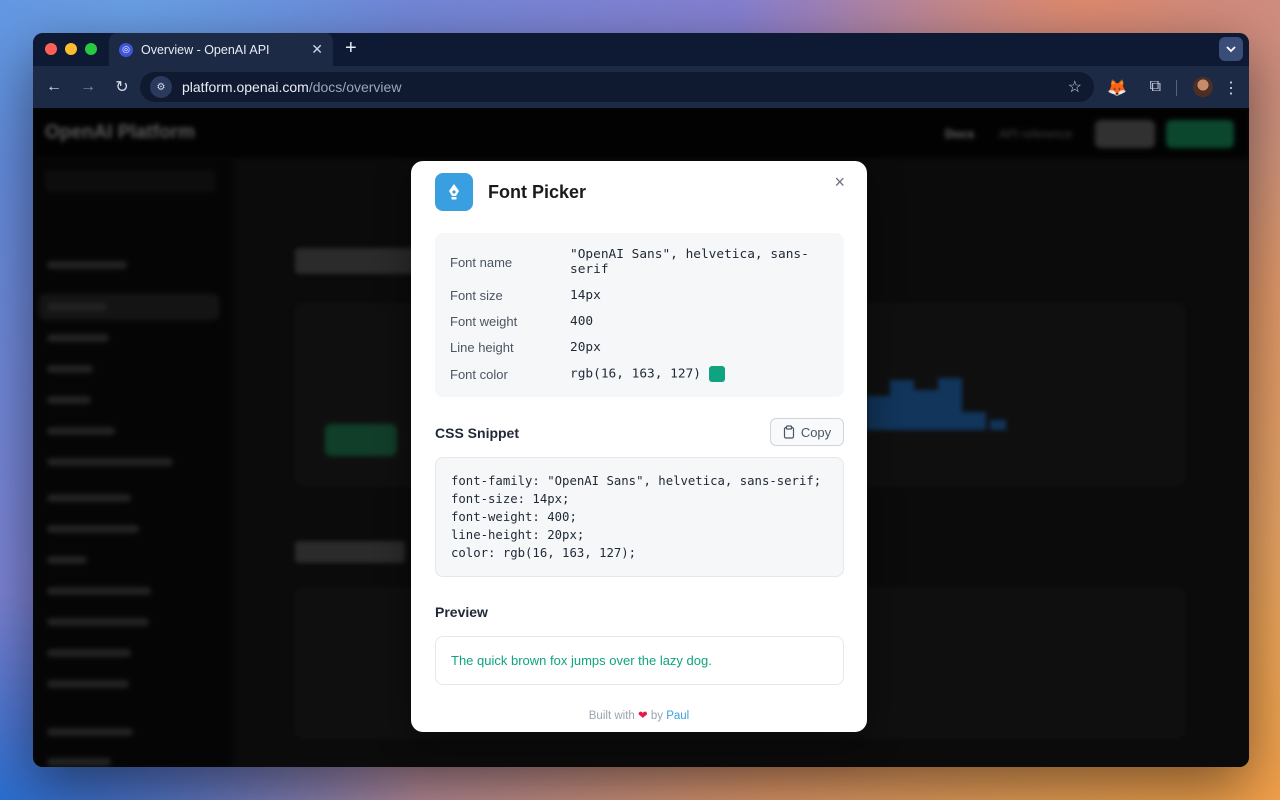 The width and height of the screenshot is (1280, 800). What do you see at coordinates (1203, 87) in the screenshot?
I see `profile-avatar` at bounding box center [1203, 87].